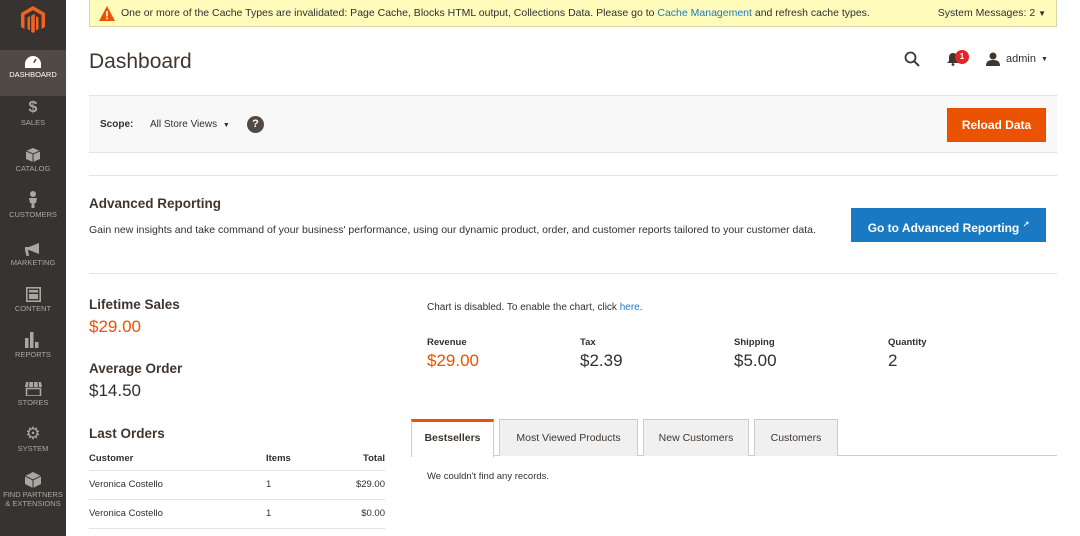  I want to click on layout-icon, so click(33, 294).